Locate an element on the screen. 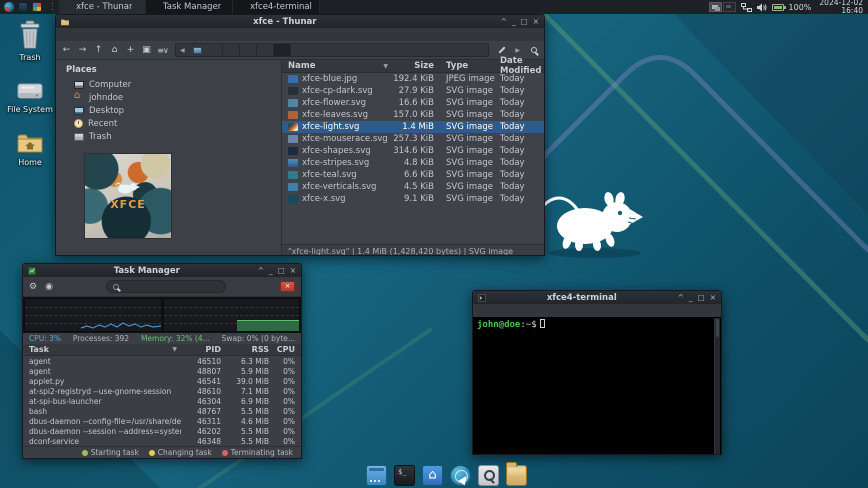  process-search is located at coordinates (166, 286).